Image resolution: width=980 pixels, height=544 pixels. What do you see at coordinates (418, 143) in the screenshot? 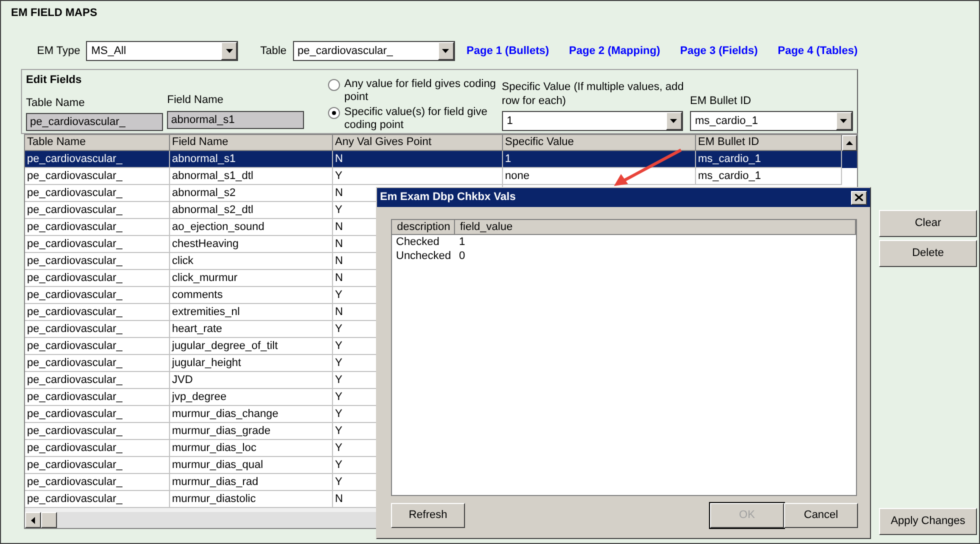
I see `column-header: Any Val Gives Point` at bounding box center [418, 143].